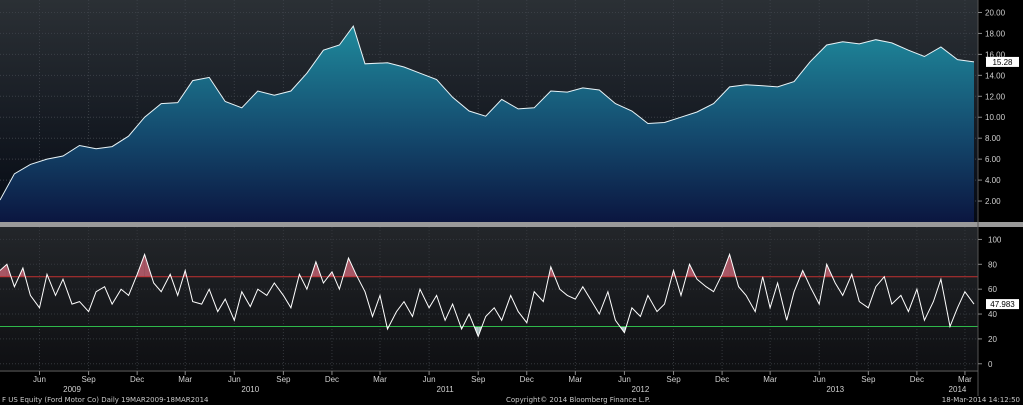 This screenshot has height=405, width=1023. I want to click on price-y-tick-label: 10.00, so click(995, 117).